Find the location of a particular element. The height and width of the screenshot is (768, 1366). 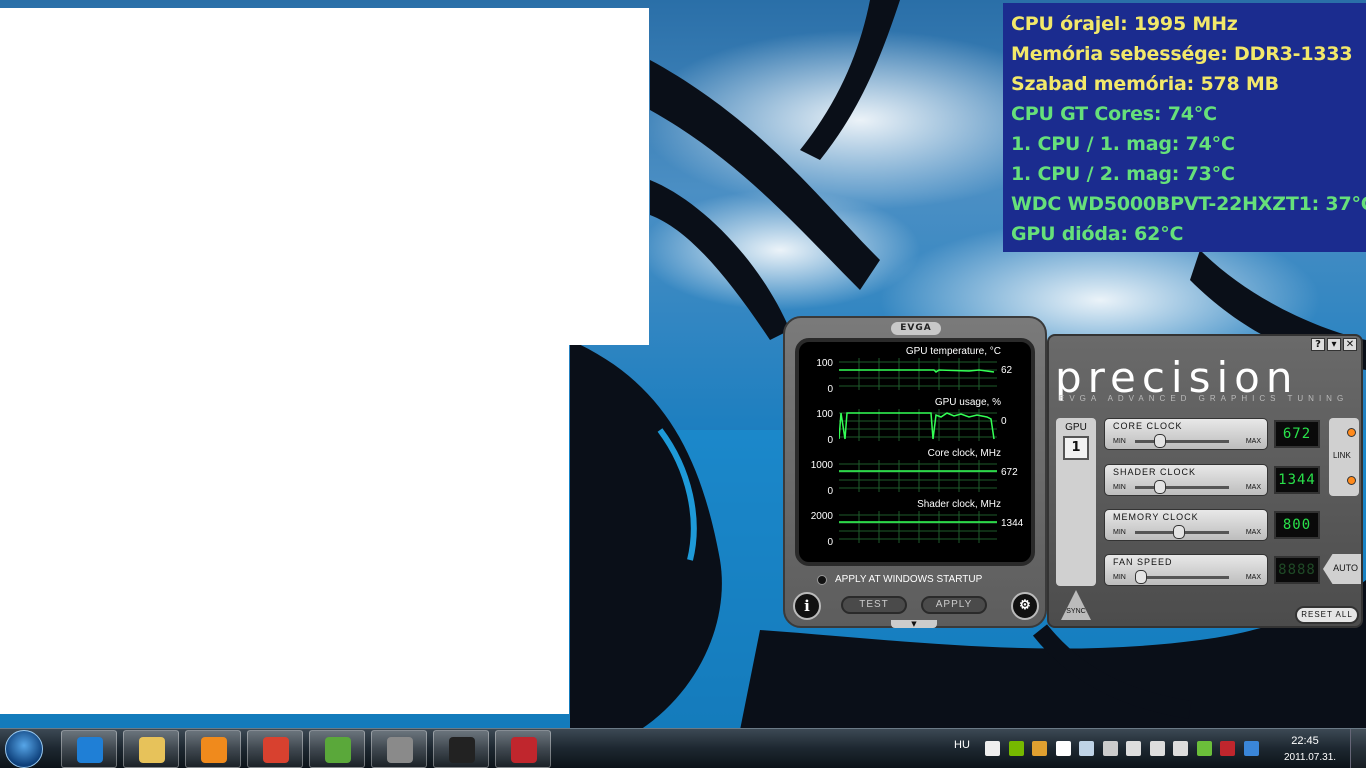

wrench-settings-icon: ⚙ is located at coordinates (1025, 606).